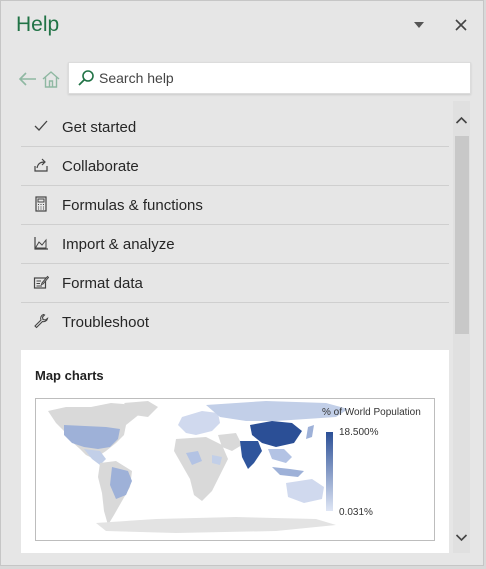  What do you see at coordinates (356, 512) in the screenshot?
I see `legend-min-value: 0.031%` at bounding box center [356, 512].